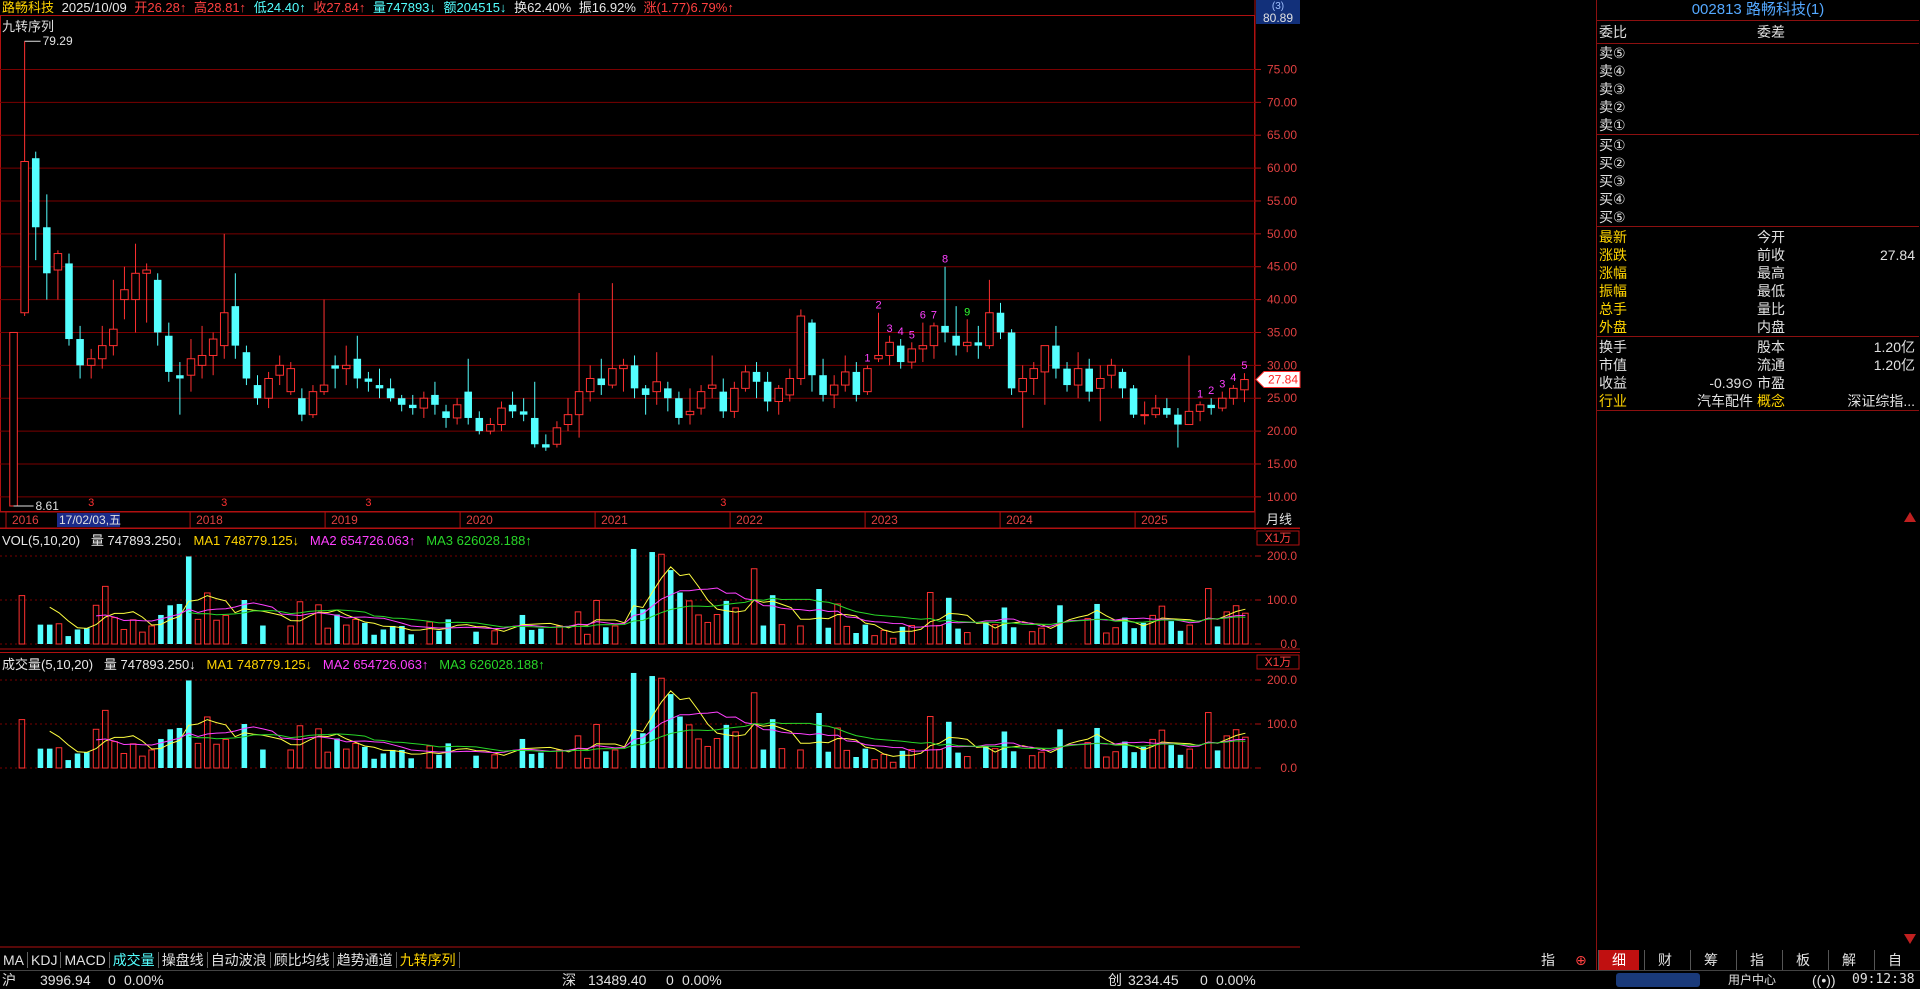 Image resolution: width=1920 pixels, height=989 pixels. Describe the element at coordinates (479, 520) in the screenshot. I see `x-axis-label: 2020` at that location.